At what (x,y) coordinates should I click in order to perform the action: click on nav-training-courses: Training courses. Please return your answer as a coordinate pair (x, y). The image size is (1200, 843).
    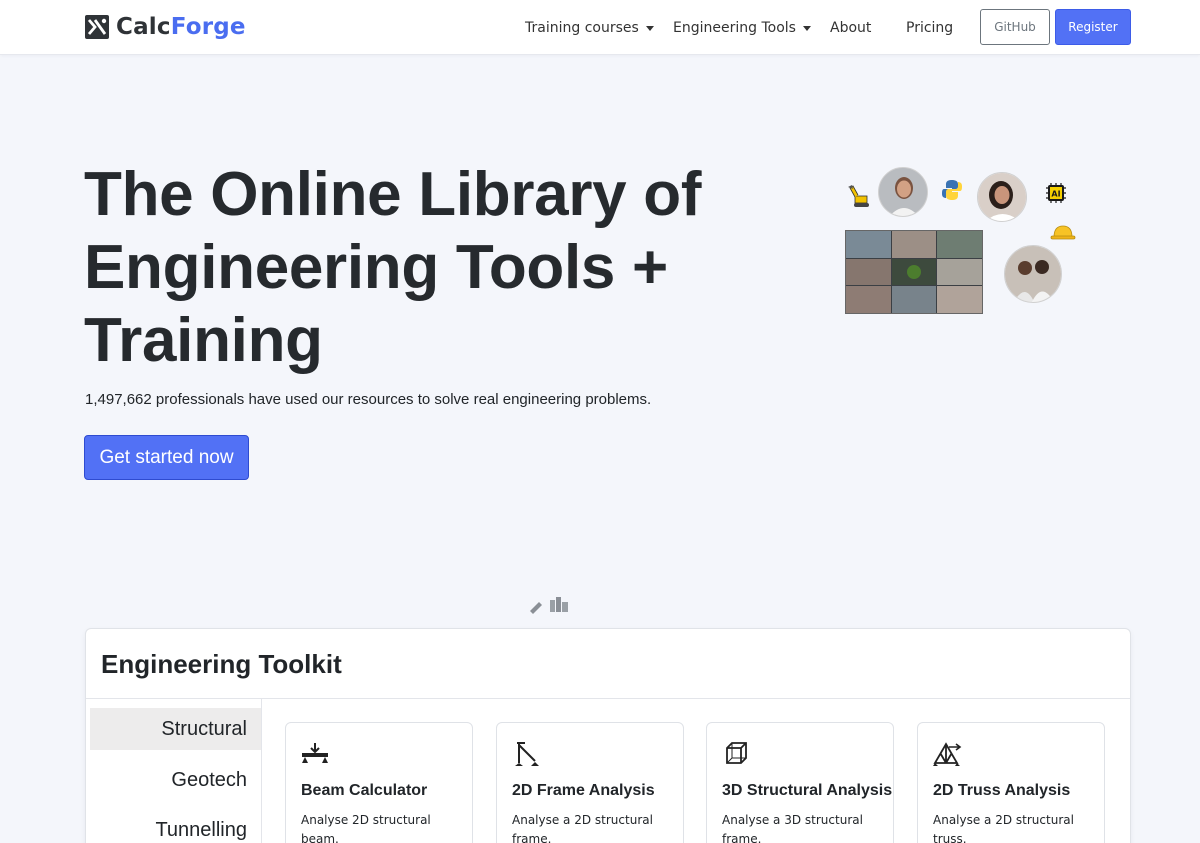
    Looking at the image, I should click on (589, 28).